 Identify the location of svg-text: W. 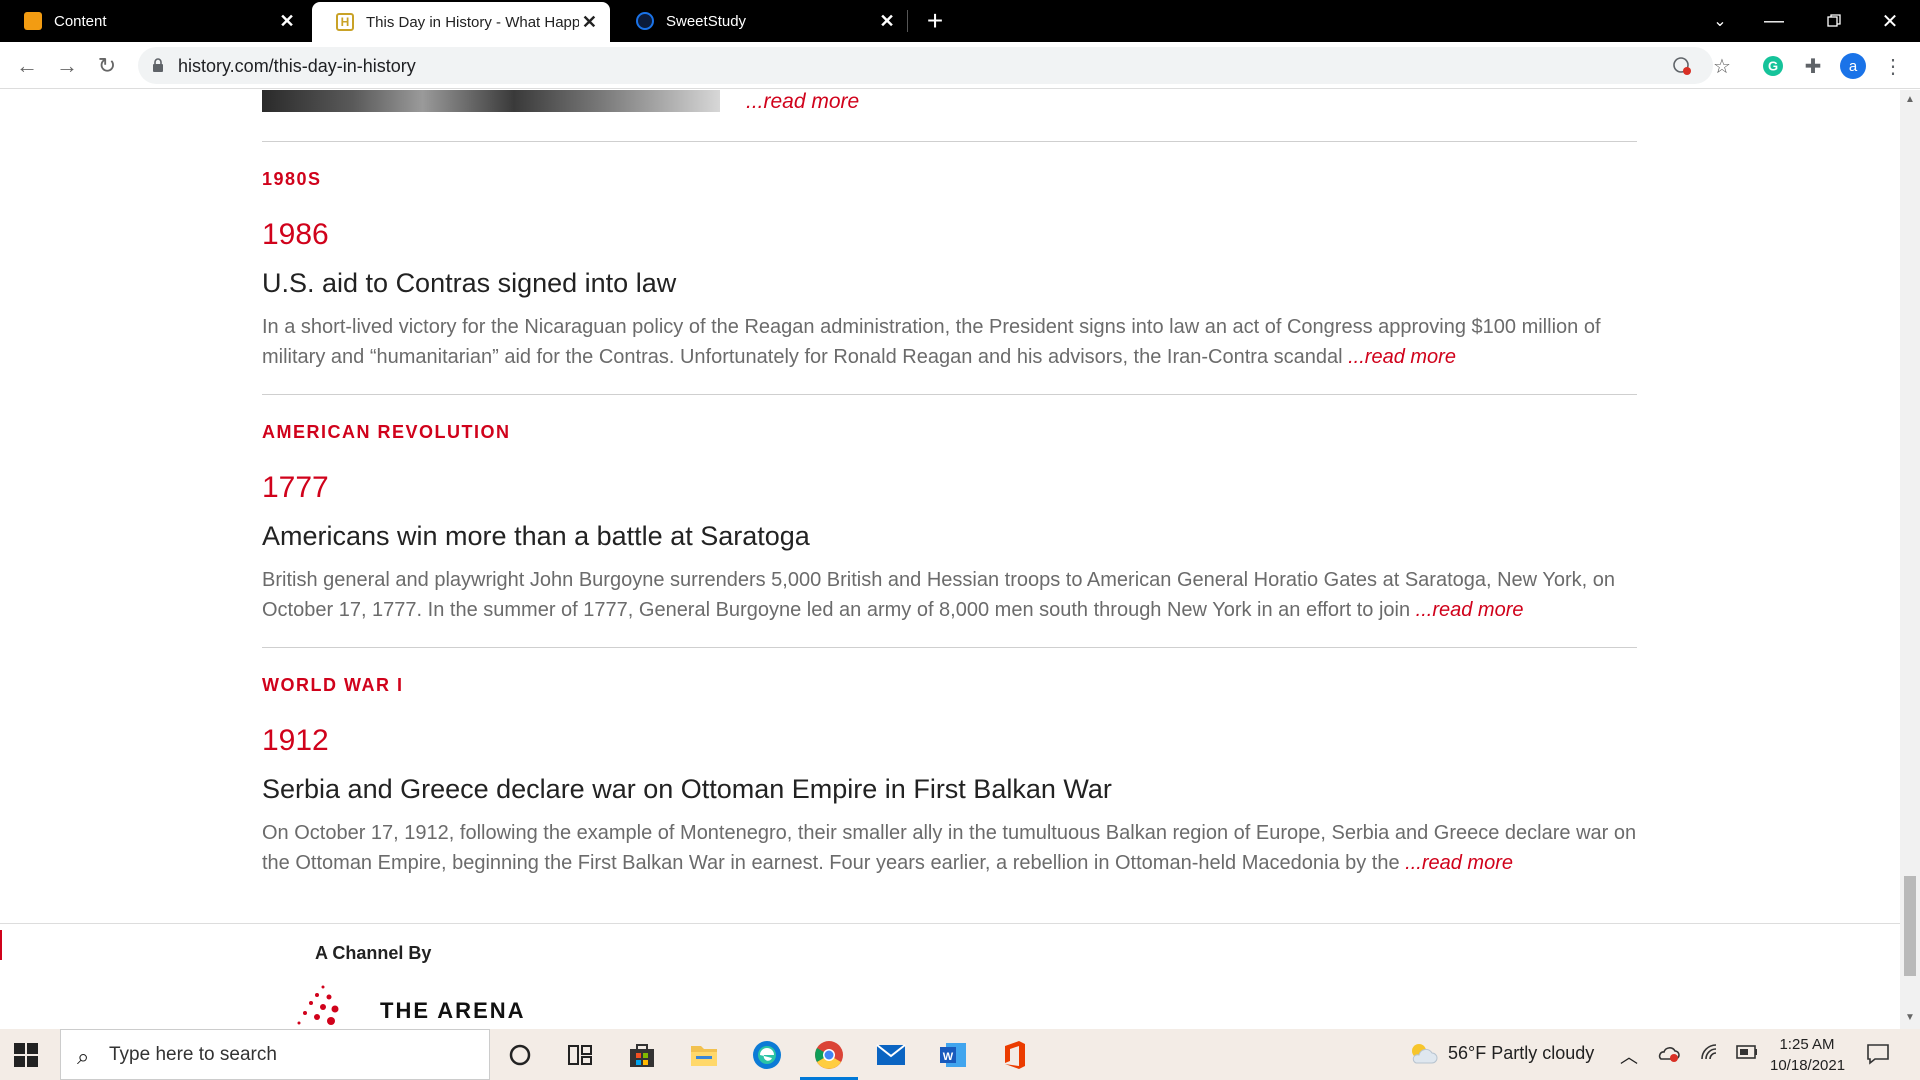
(948, 1057).